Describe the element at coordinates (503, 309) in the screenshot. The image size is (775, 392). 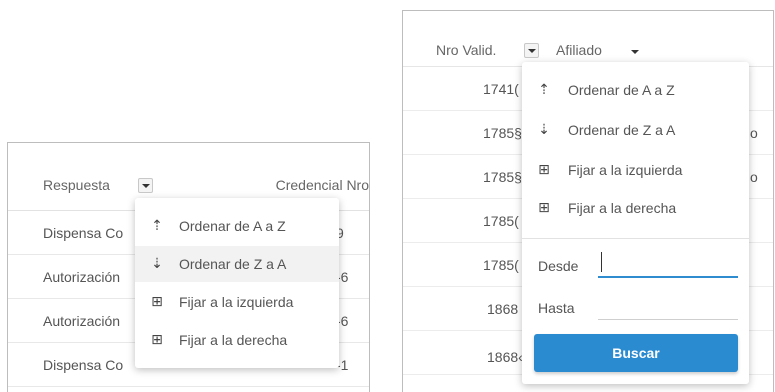
I see `cell-nro-valid: 1868` at that location.